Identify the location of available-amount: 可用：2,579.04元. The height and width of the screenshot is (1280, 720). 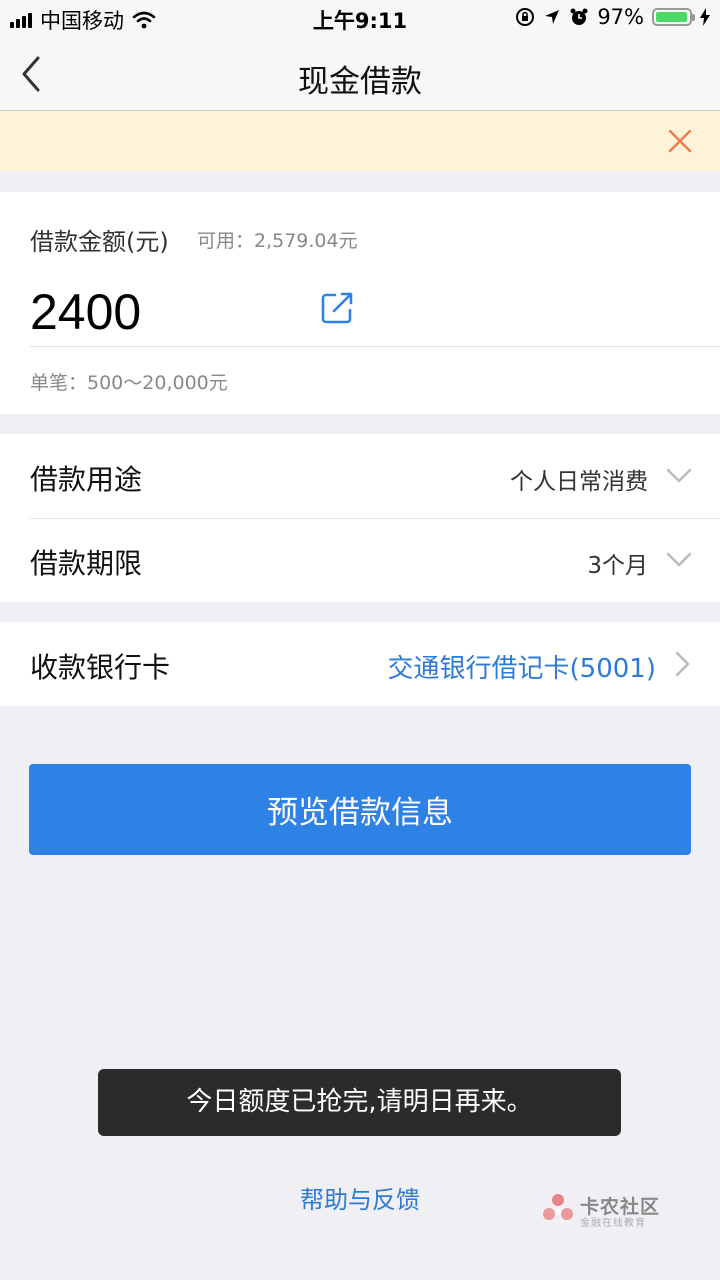
(277, 241).